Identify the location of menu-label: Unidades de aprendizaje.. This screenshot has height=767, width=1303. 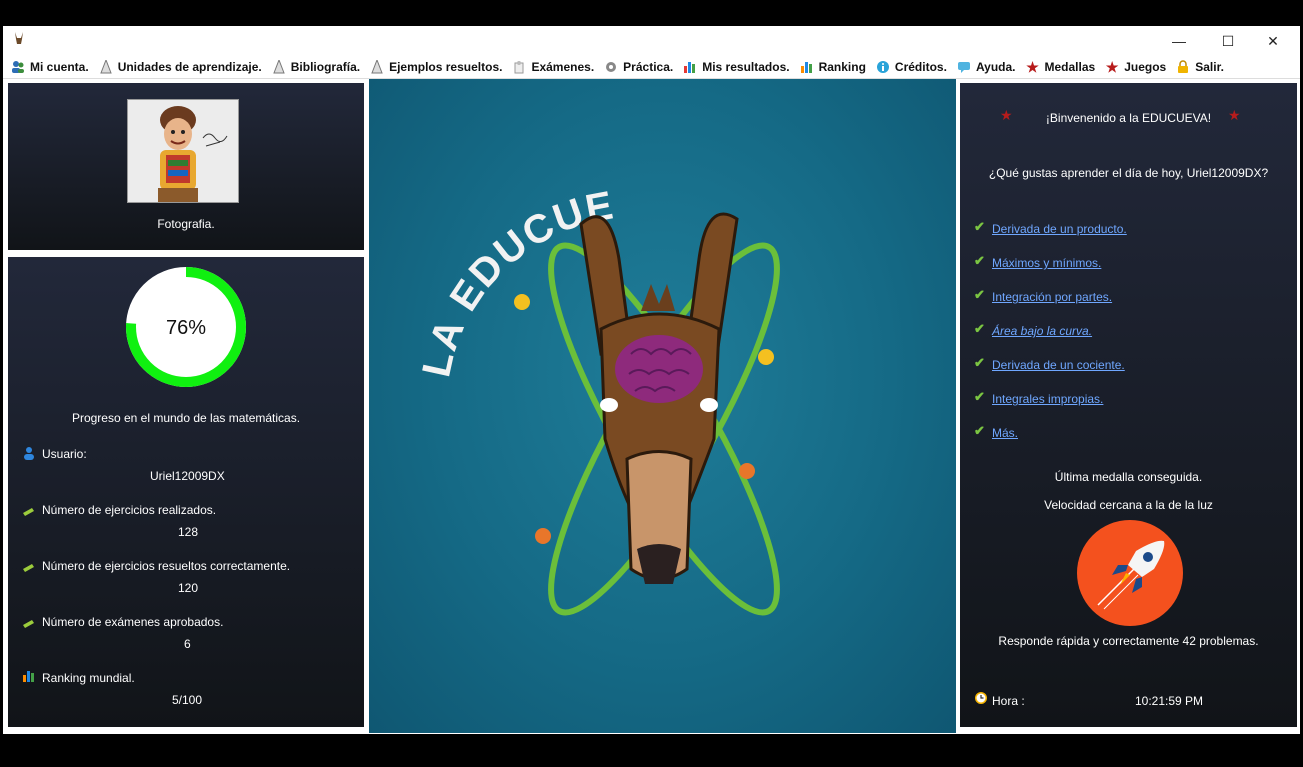
(189, 67).